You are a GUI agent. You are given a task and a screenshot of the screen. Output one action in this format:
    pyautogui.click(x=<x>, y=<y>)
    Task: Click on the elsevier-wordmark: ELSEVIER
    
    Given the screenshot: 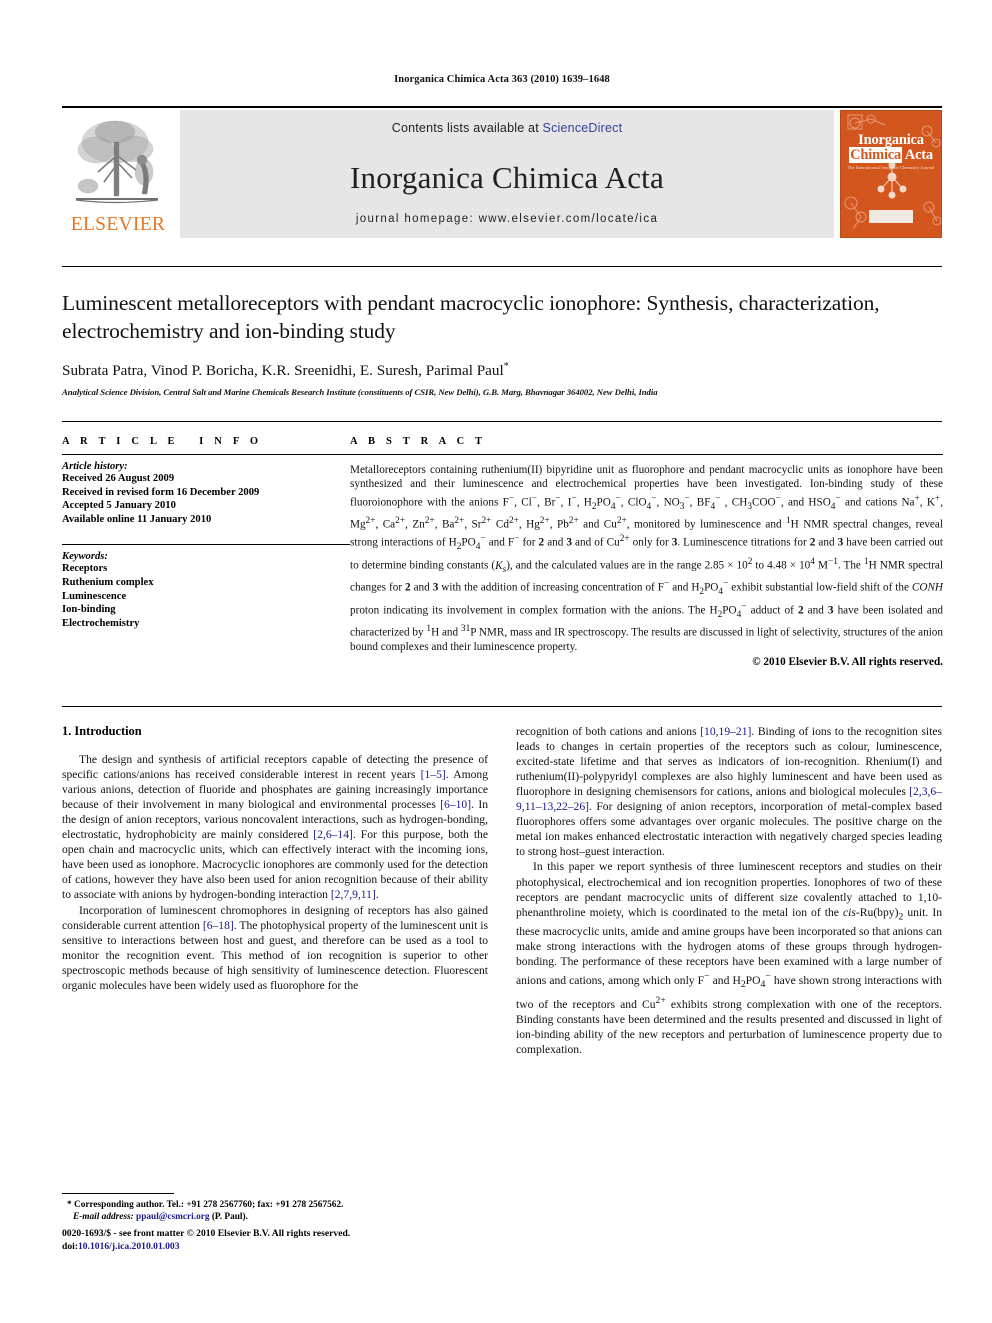 What is the action you would take?
    pyautogui.click(x=118, y=224)
    